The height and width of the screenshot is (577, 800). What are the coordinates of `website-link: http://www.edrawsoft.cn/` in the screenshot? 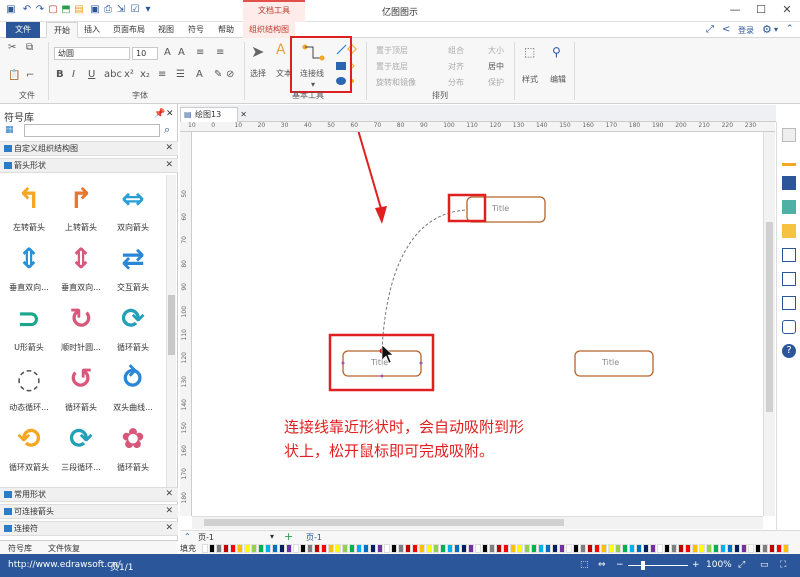 It's located at (64, 565).